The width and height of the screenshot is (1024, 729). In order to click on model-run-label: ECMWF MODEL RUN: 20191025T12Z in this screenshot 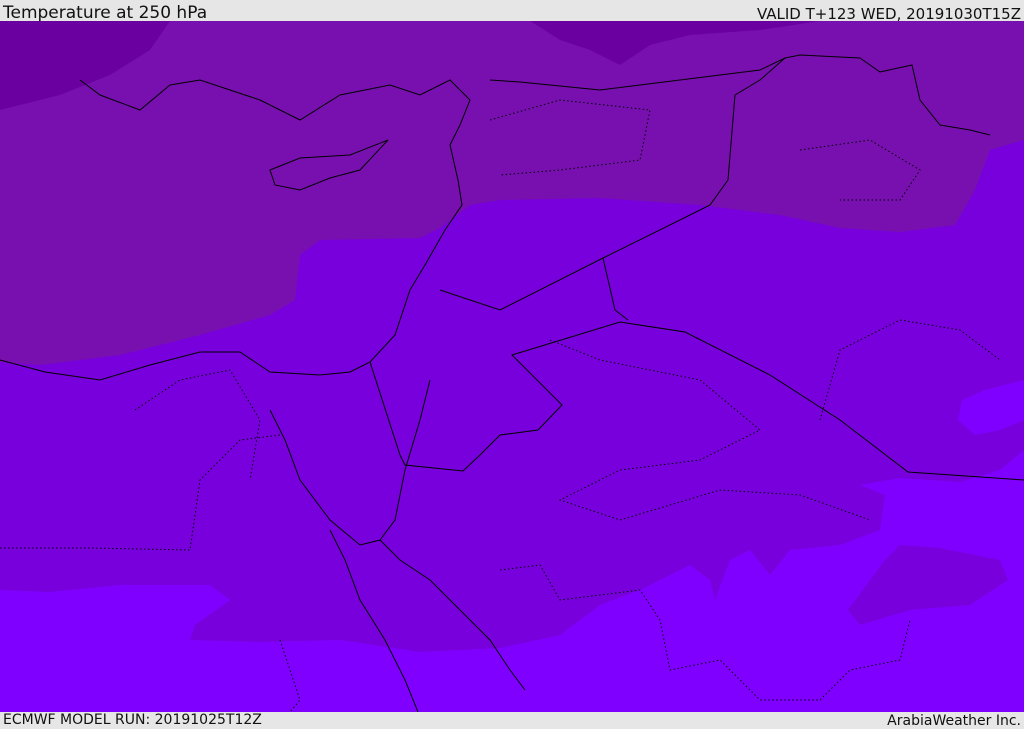, I will do `click(132, 720)`.